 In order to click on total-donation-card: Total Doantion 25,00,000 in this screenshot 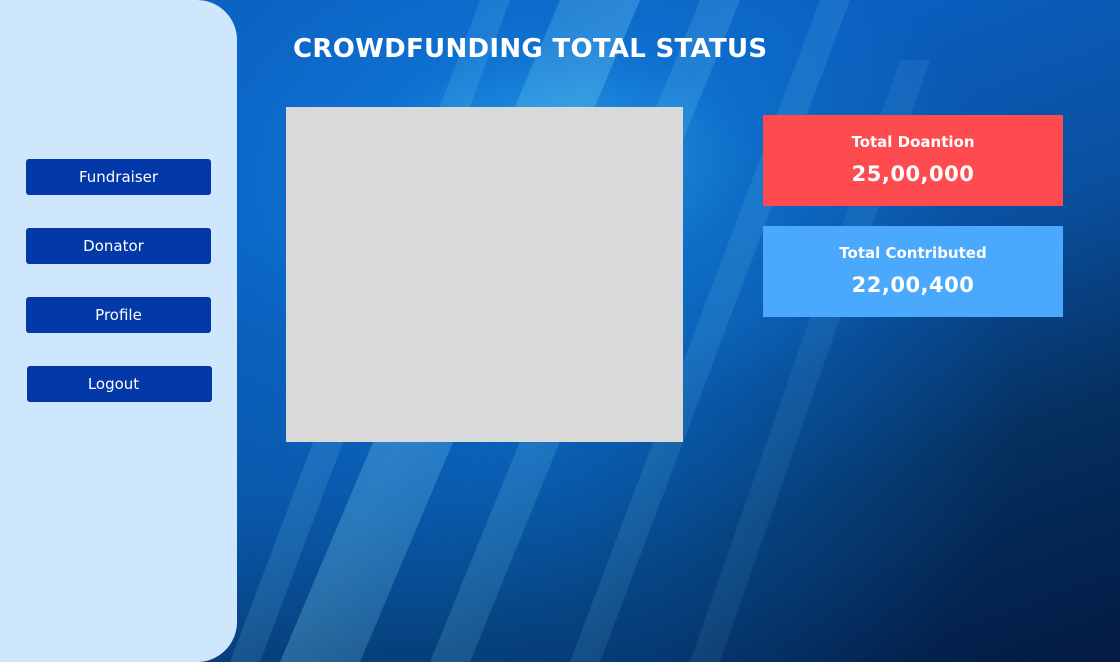, I will do `click(913, 160)`.